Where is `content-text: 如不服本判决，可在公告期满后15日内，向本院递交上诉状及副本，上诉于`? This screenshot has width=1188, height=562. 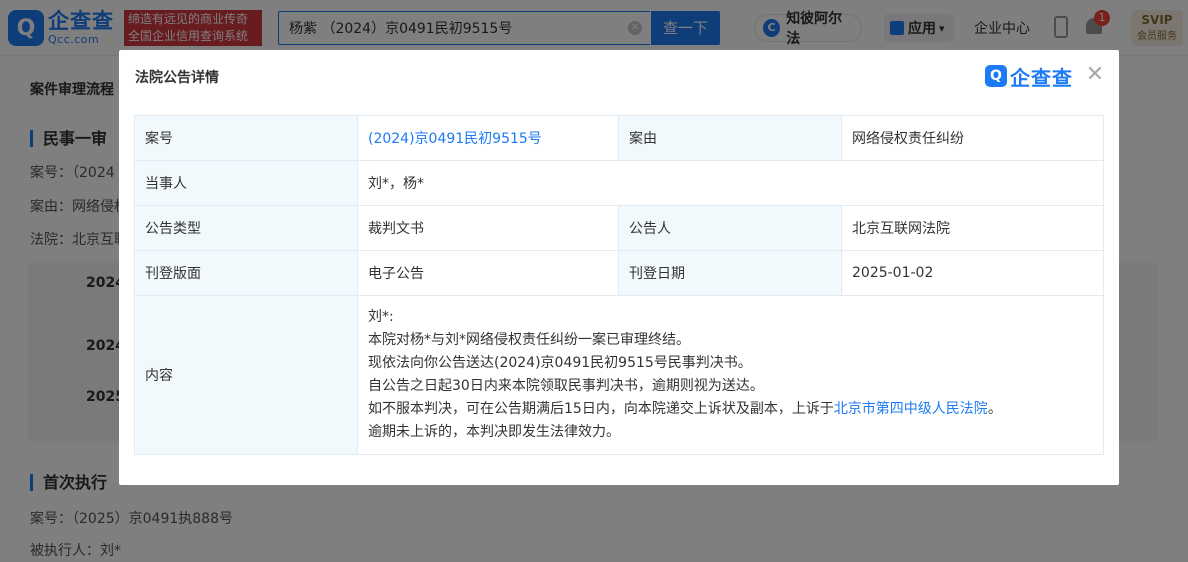 content-text: 如不服本判决，可在公告期满后15日内，向本院递交上诉状及副本，上诉于 is located at coordinates (601, 409).